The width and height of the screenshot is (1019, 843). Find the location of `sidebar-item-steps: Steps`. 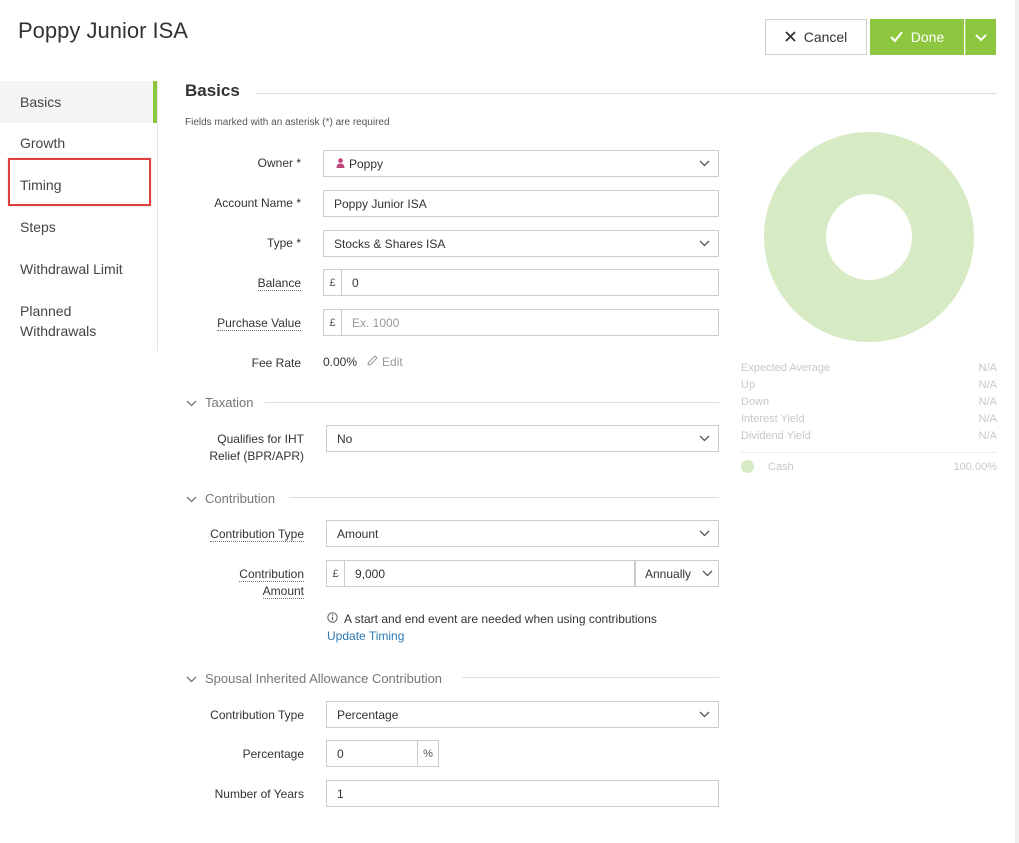

sidebar-item-steps: Steps is located at coordinates (78, 227).